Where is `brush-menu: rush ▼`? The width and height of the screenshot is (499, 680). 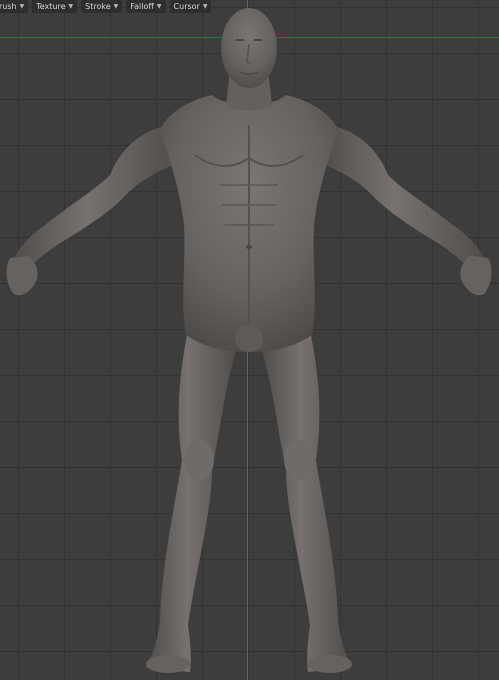
brush-menu: rush ▼ is located at coordinates (14, 6).